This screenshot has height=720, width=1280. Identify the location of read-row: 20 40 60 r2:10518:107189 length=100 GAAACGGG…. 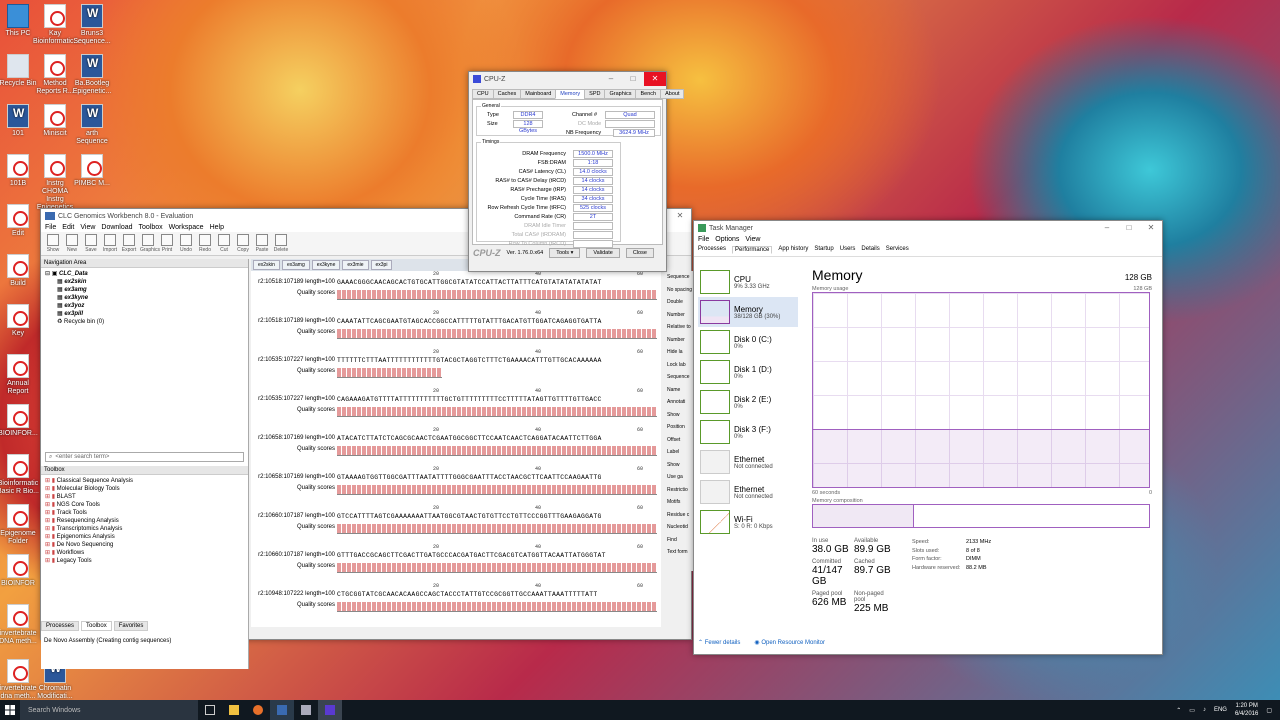
(456, 290).